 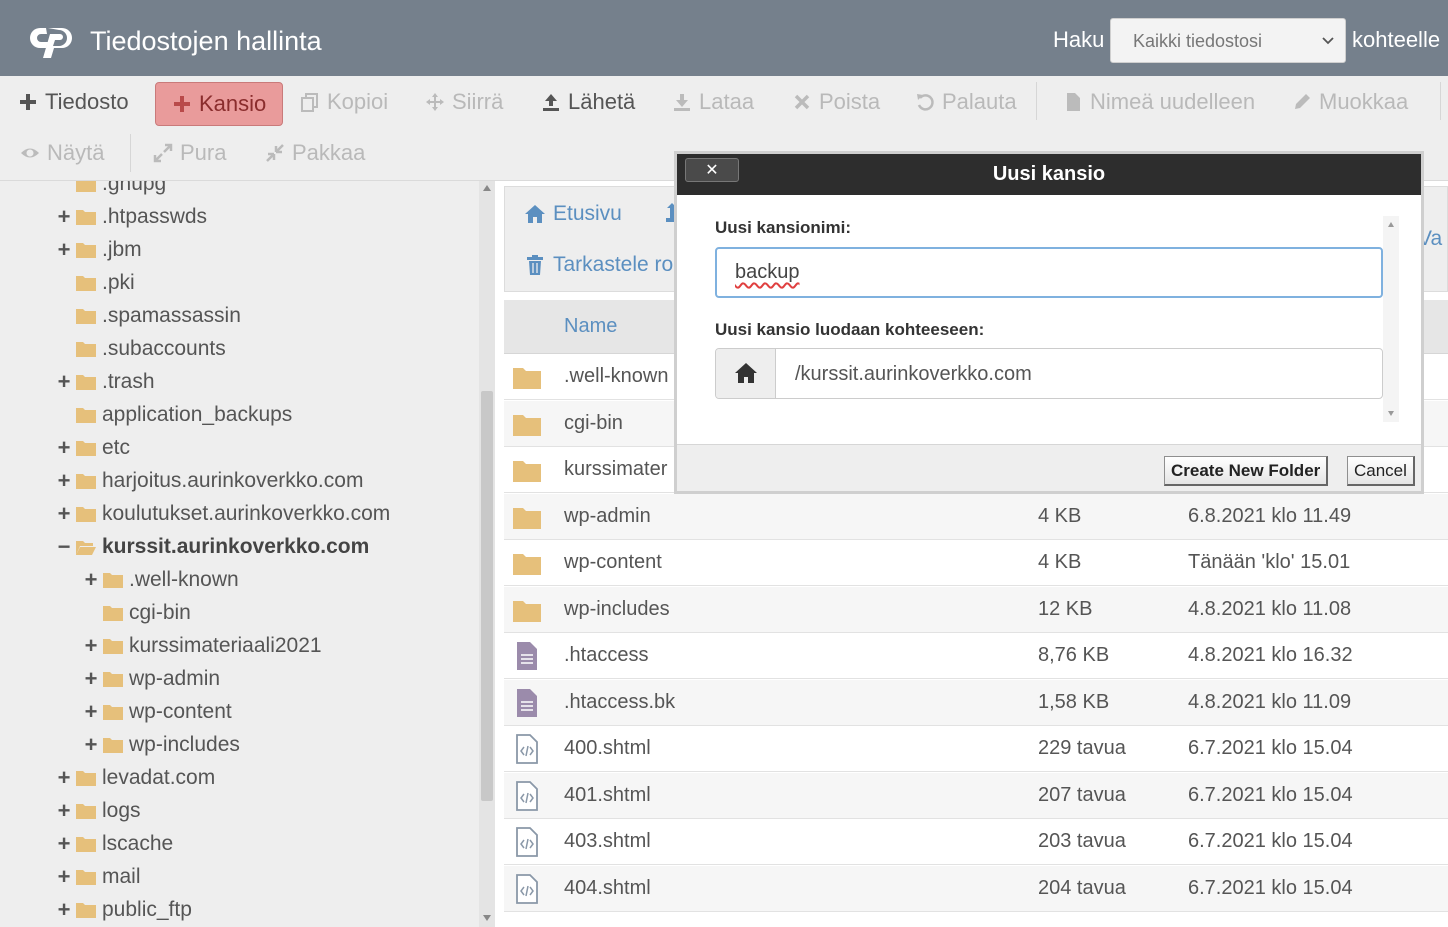 I want to click on tree-item: + etc, so click(x=92, y=447).